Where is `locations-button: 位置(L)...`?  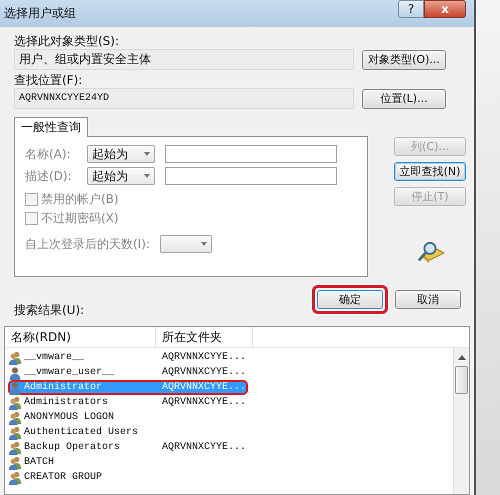
locations-button: 位置(L)... is located at coordinates (404, 98).